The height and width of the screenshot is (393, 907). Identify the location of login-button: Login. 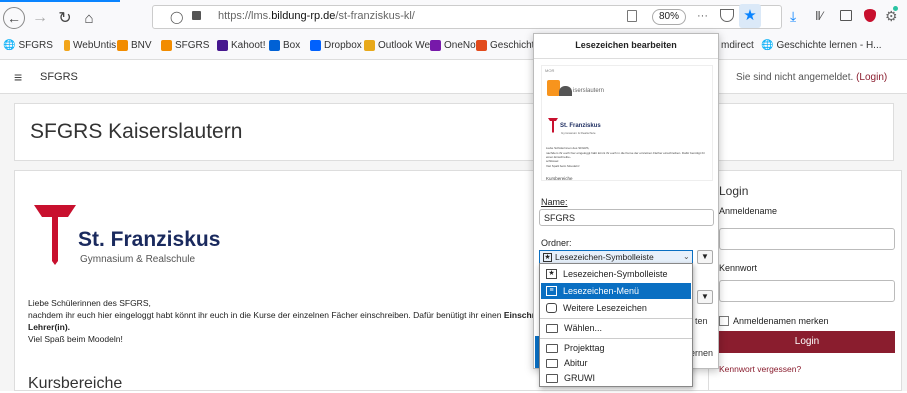
(807, 342).